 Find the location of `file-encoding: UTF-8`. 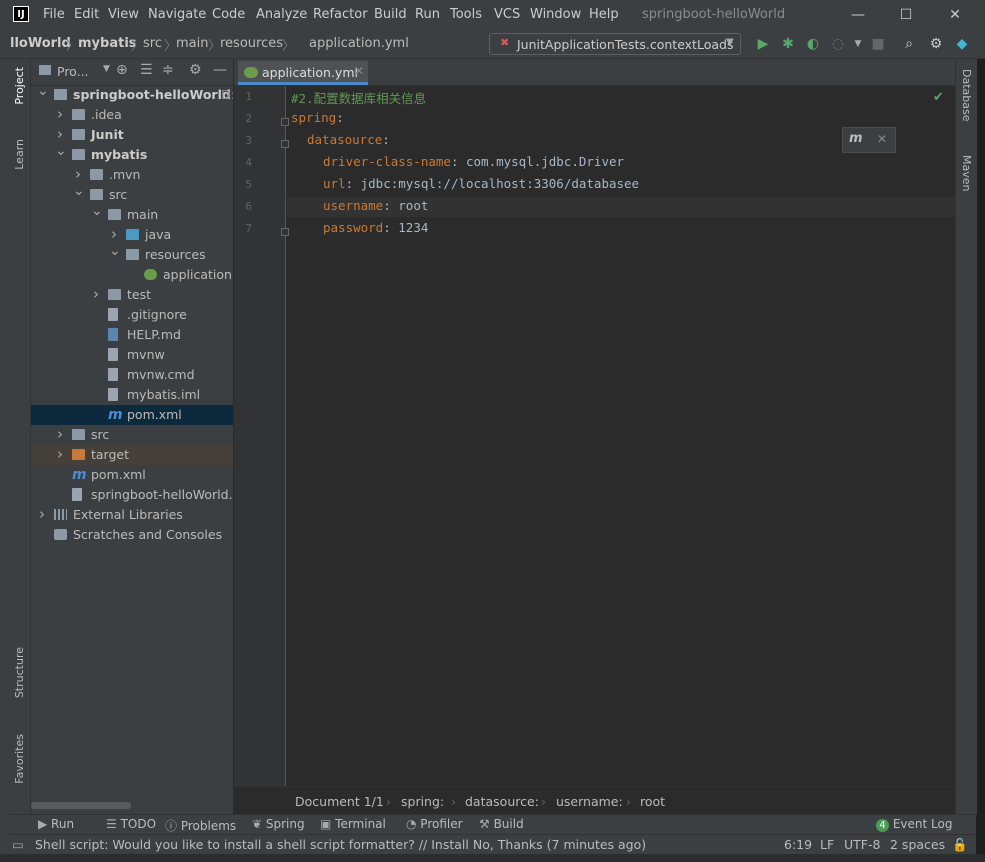

file-encoding: UTF-8 is located at coordinates (862, 844).